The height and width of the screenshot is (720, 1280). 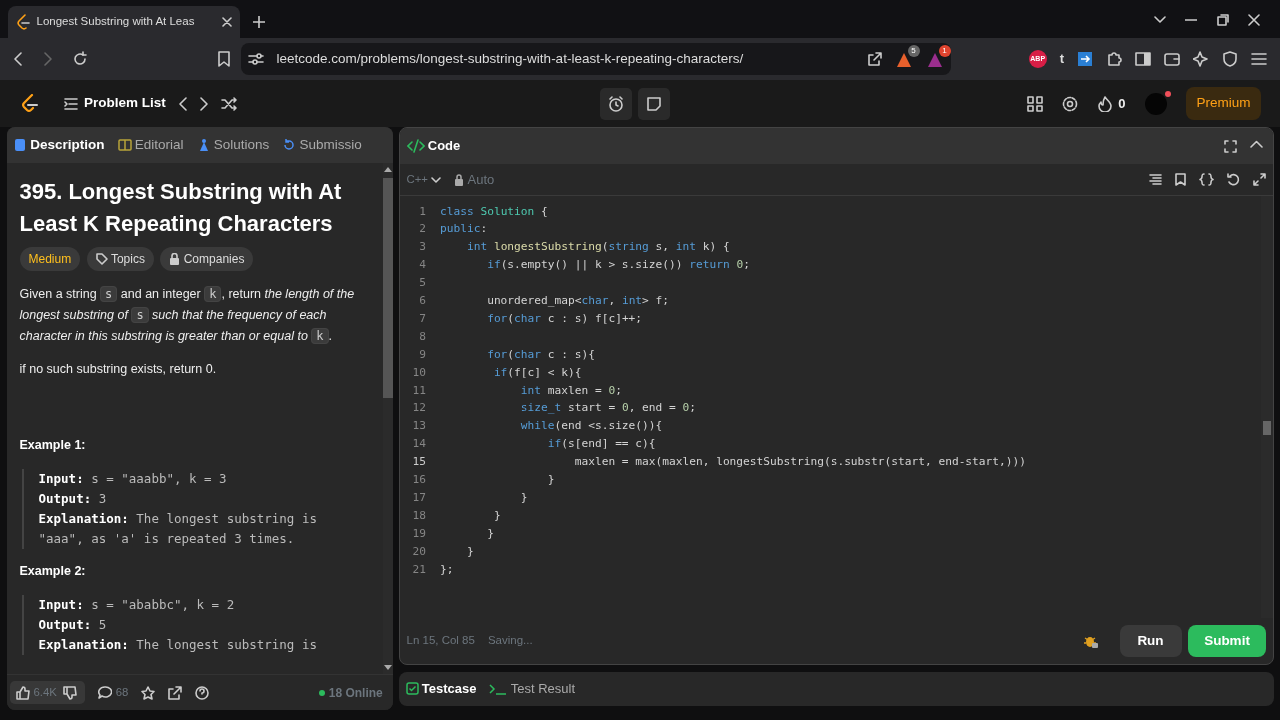 What do you see at coordinates (494, 211) in the screenshot?
I see `code-line: class Solution {` at bounding box center [494, 211].